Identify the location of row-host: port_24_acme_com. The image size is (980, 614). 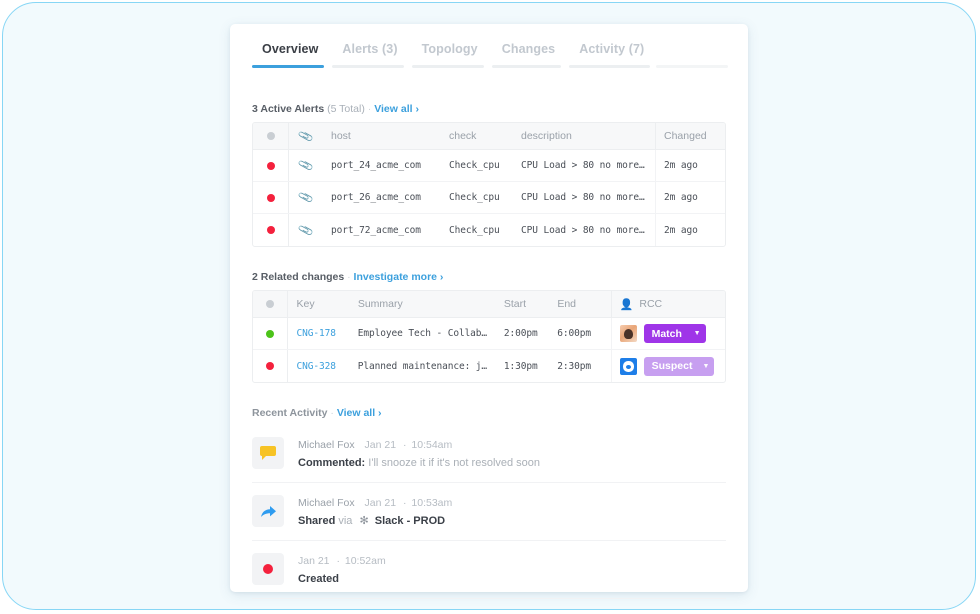
(376, 165).